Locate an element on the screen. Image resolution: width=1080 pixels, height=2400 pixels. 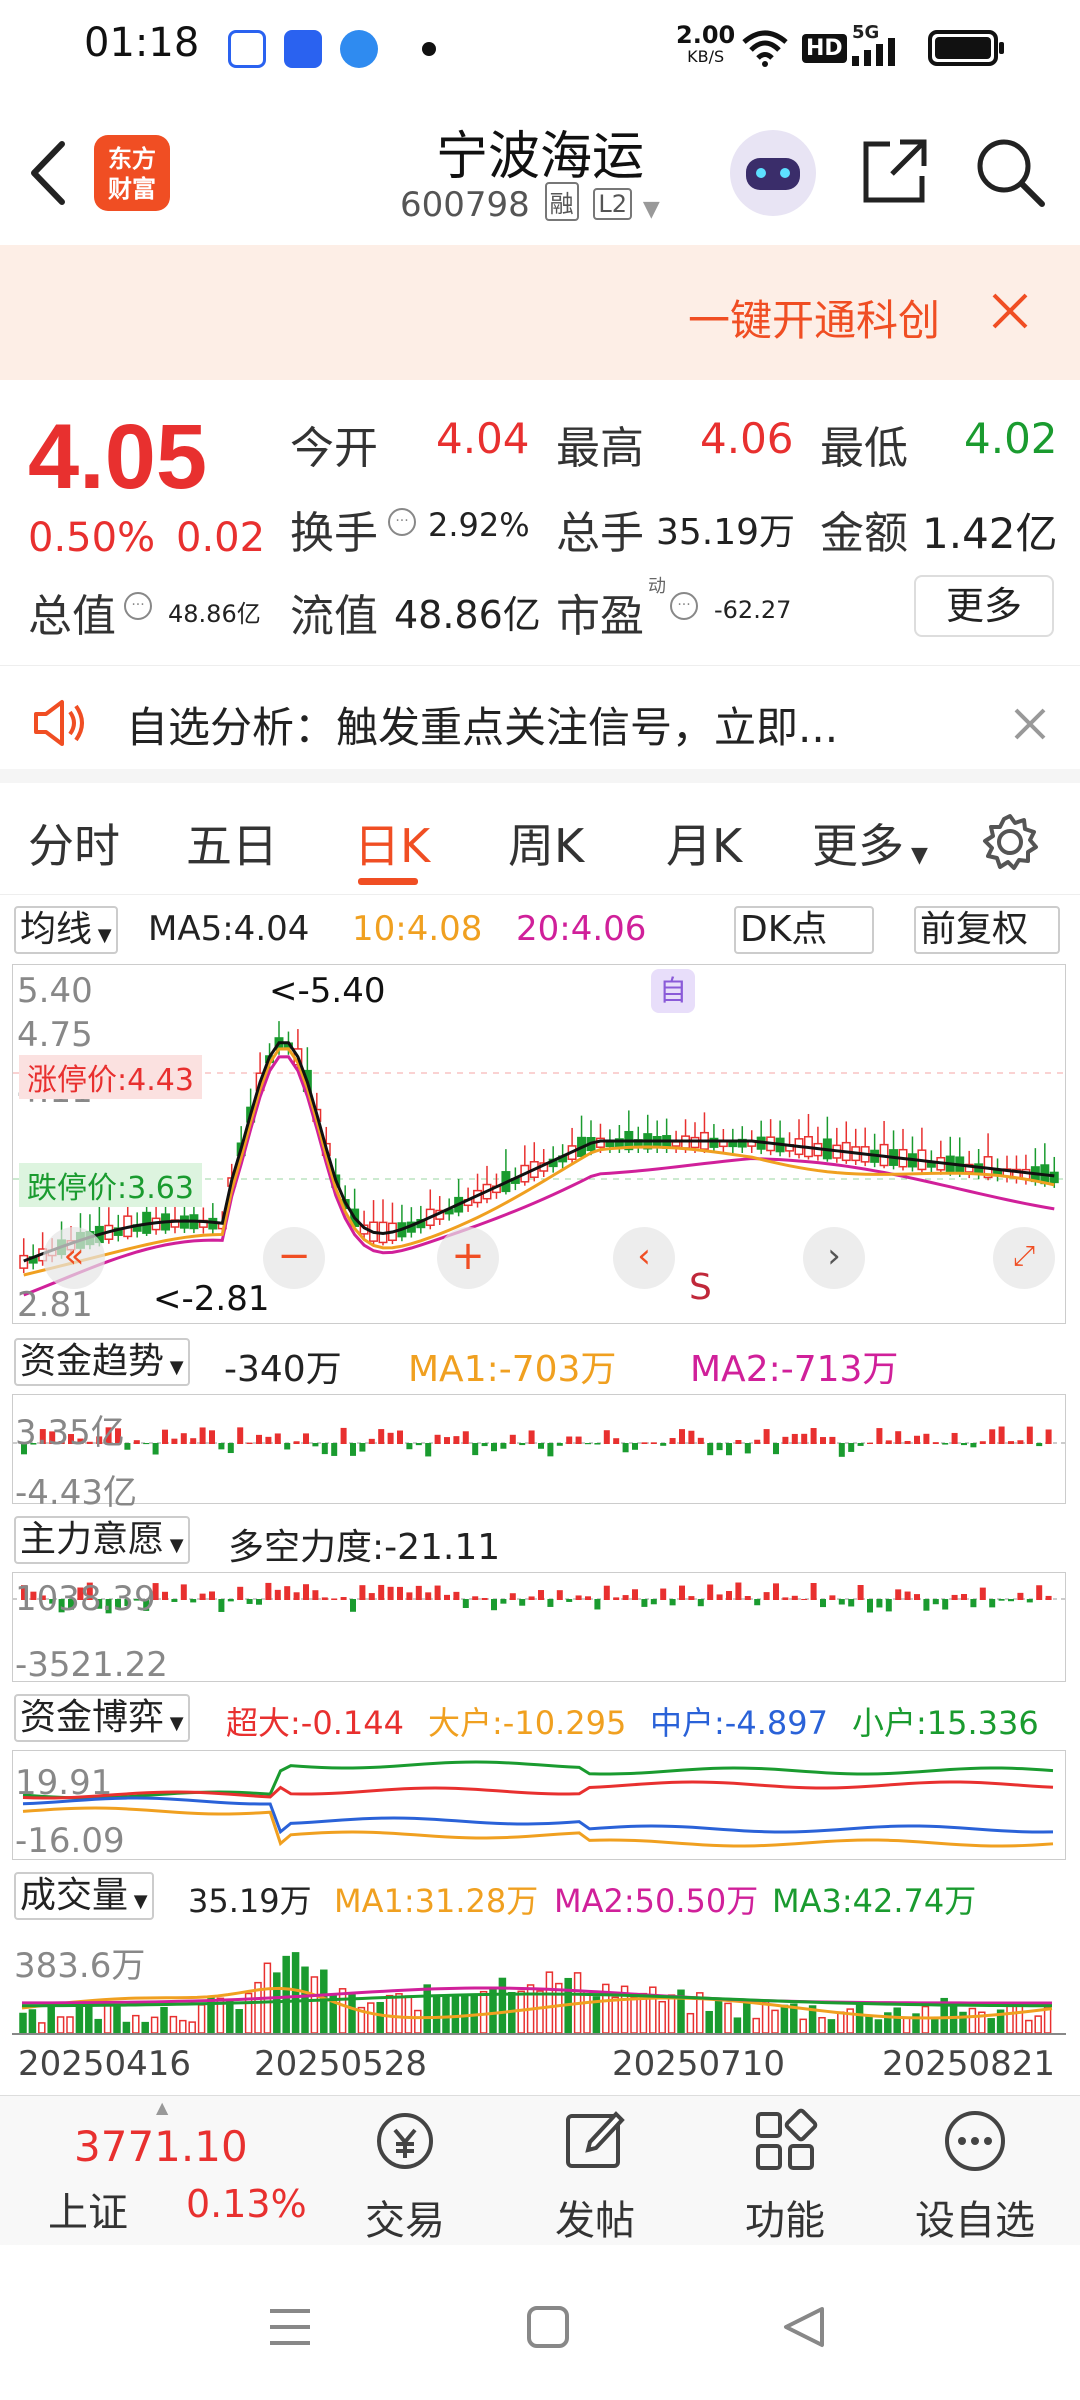
function-button: 功能 is located at coordinates (785, 2176).